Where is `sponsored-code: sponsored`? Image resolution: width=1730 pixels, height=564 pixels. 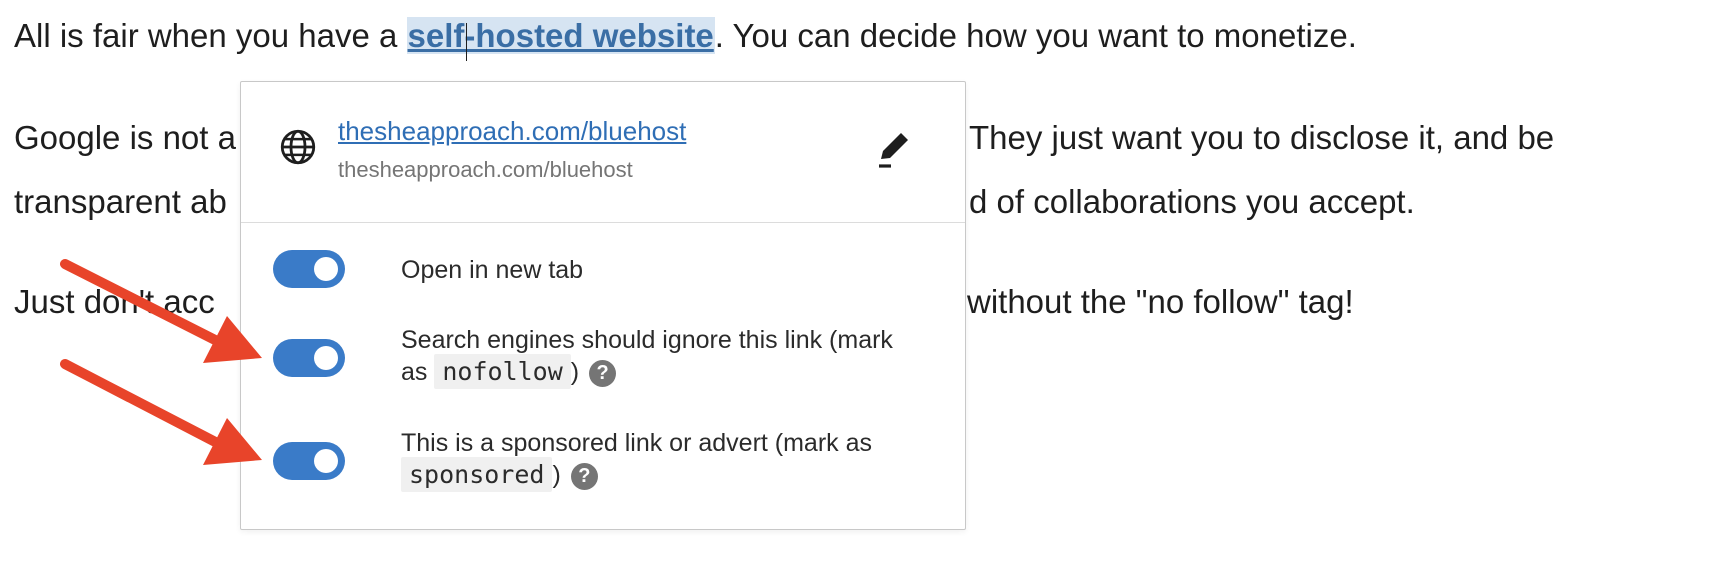
sponsored-code: sponsored is located at coordinates (477, 474).